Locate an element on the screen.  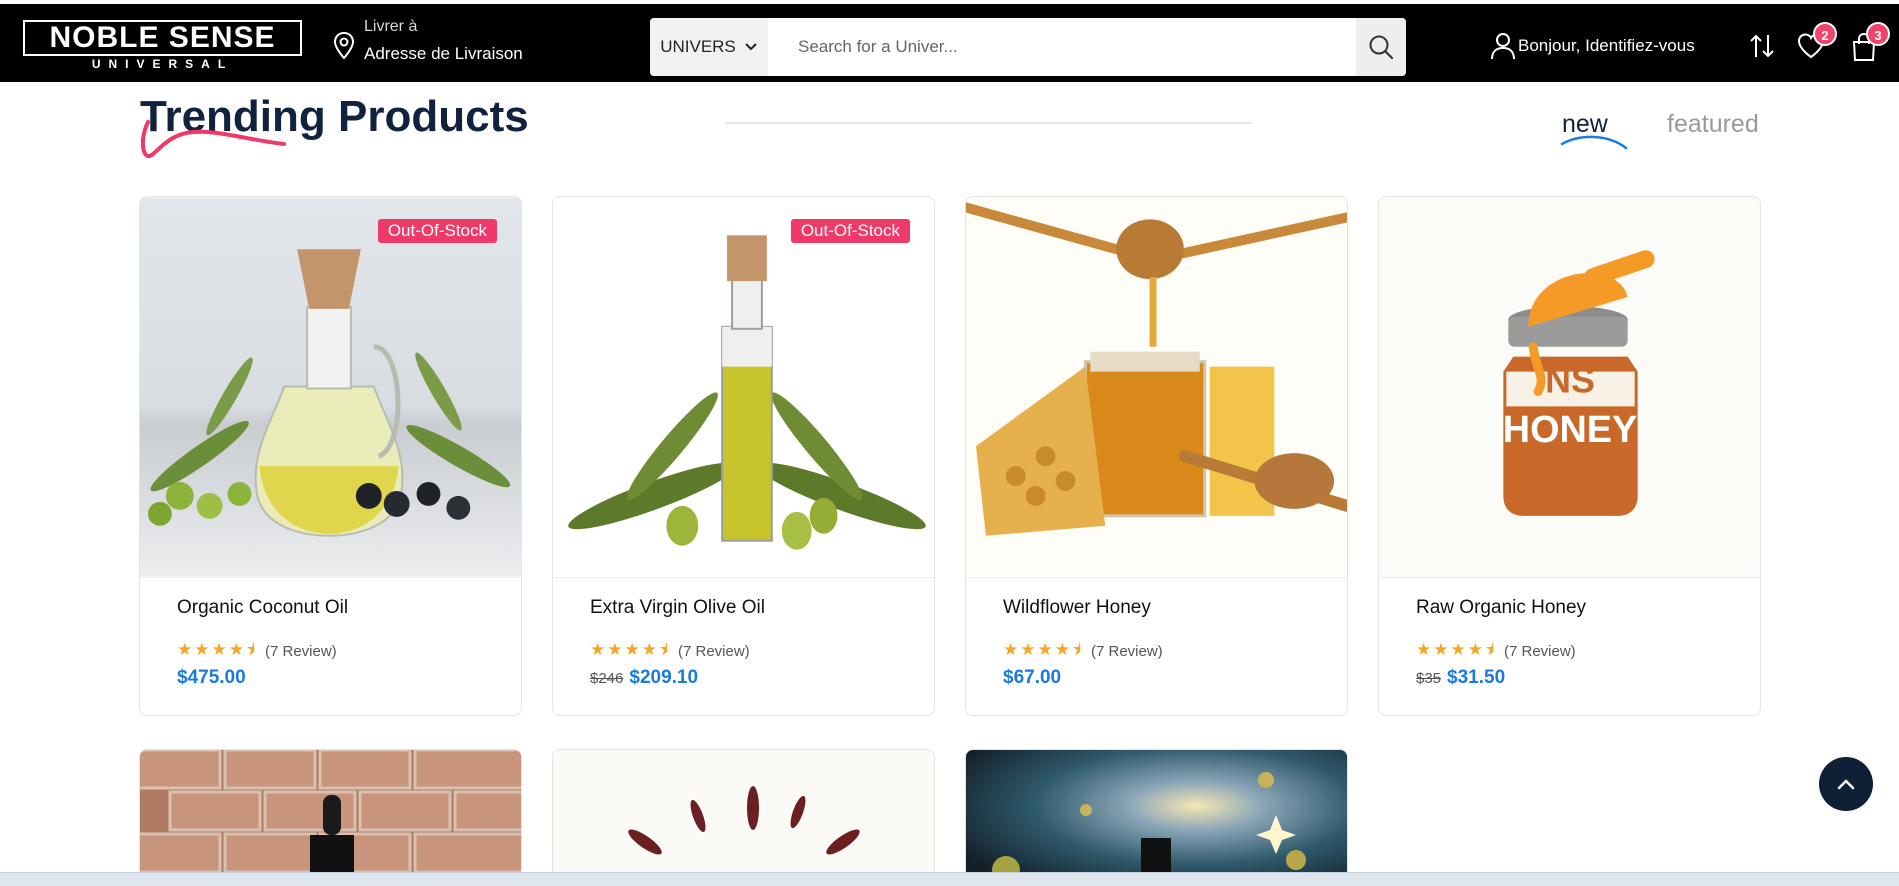
product-card: Wildflower Honey ★★★★⯨ (7 Review) $67.00 is located at coordinates (1156, 456).